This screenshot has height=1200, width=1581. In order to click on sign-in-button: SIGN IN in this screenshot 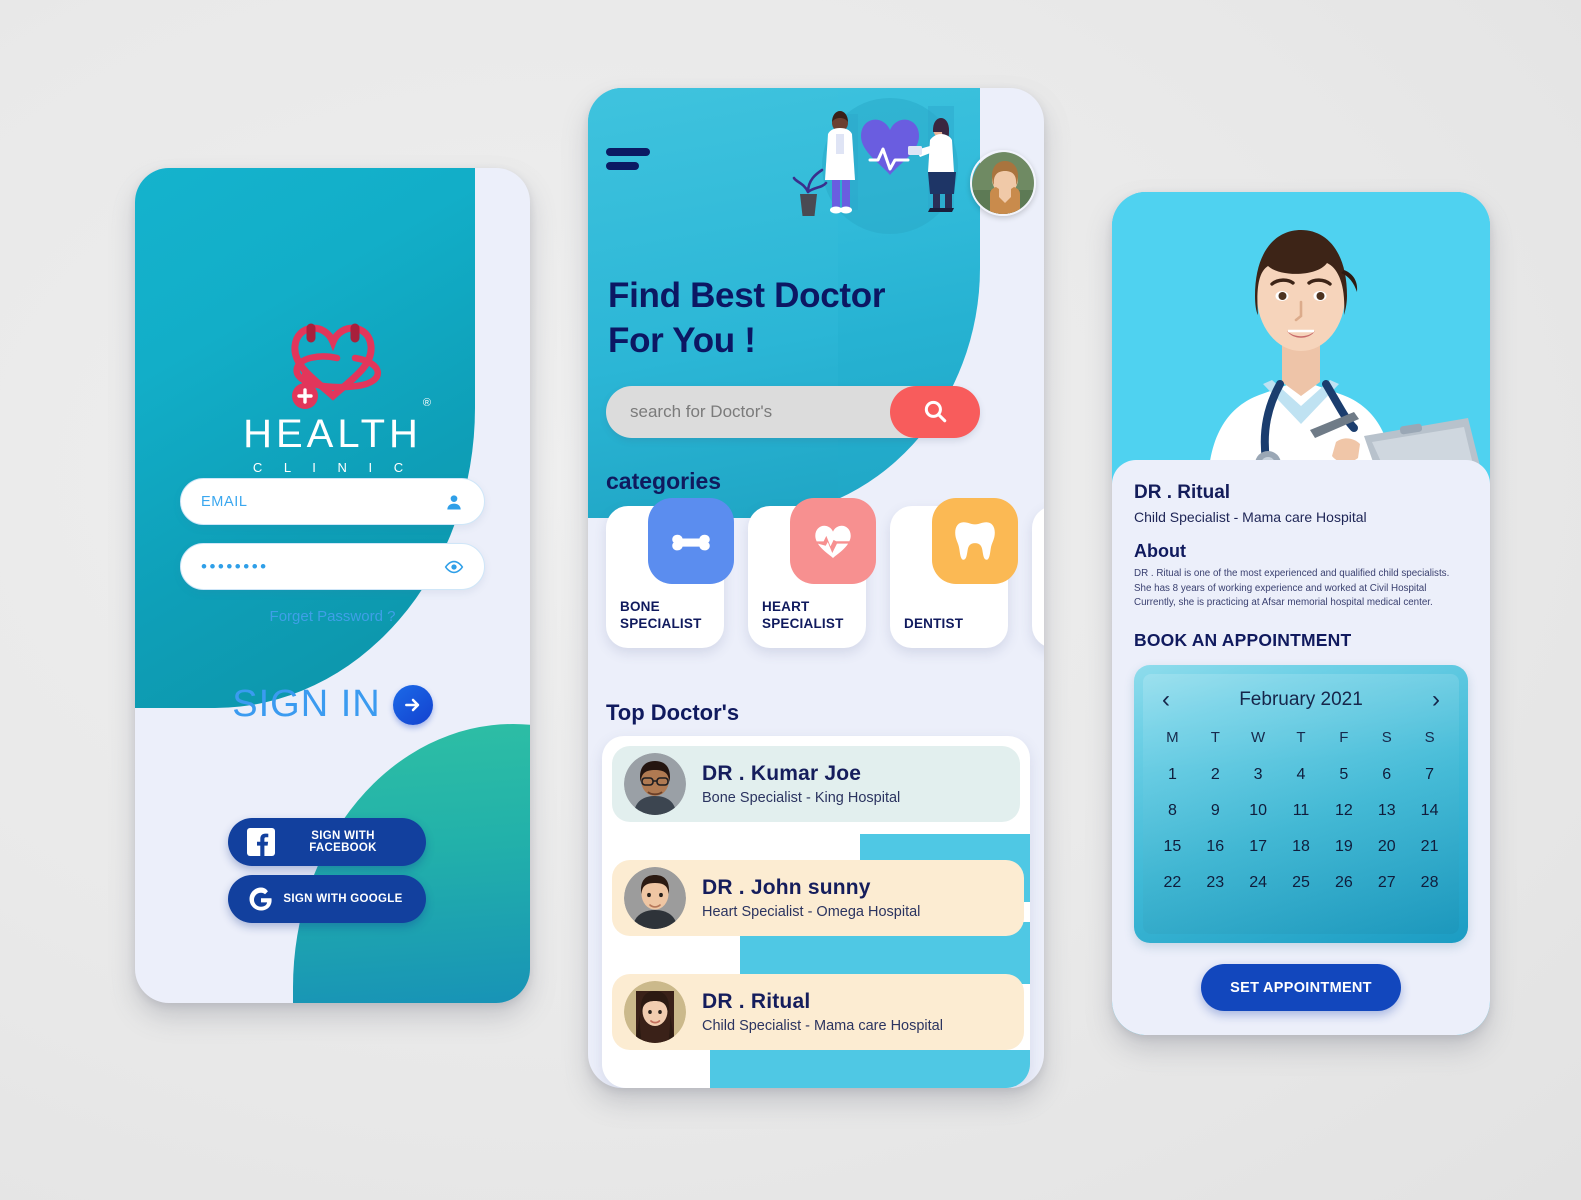, I will do `click(332, 704)`.